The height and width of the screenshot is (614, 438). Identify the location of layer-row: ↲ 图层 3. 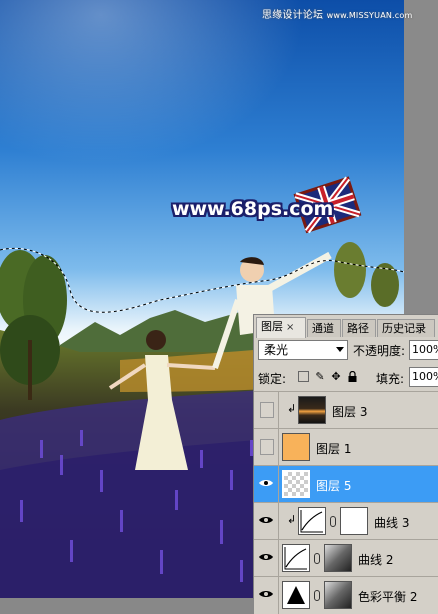
(346, 410).